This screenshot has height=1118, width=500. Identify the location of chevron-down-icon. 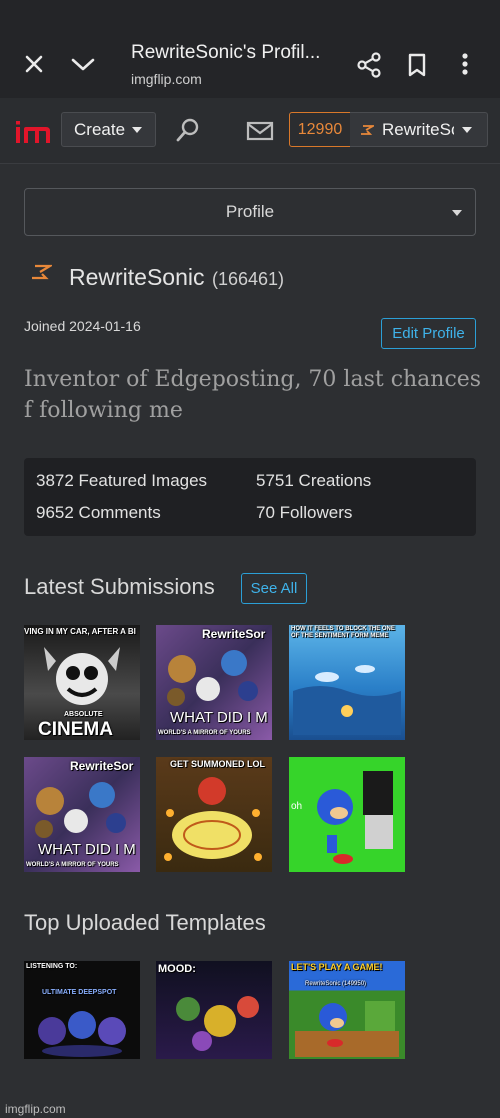
(83, 64).